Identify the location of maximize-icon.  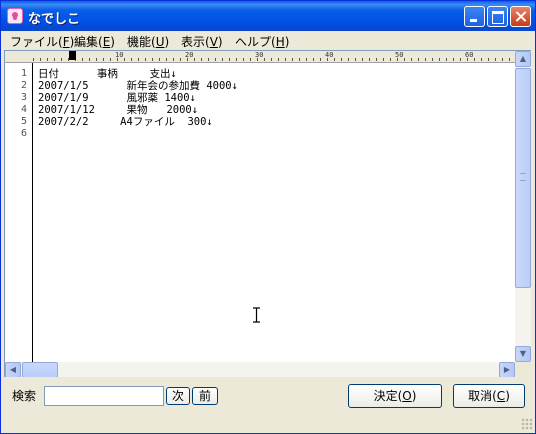
(497, 16).